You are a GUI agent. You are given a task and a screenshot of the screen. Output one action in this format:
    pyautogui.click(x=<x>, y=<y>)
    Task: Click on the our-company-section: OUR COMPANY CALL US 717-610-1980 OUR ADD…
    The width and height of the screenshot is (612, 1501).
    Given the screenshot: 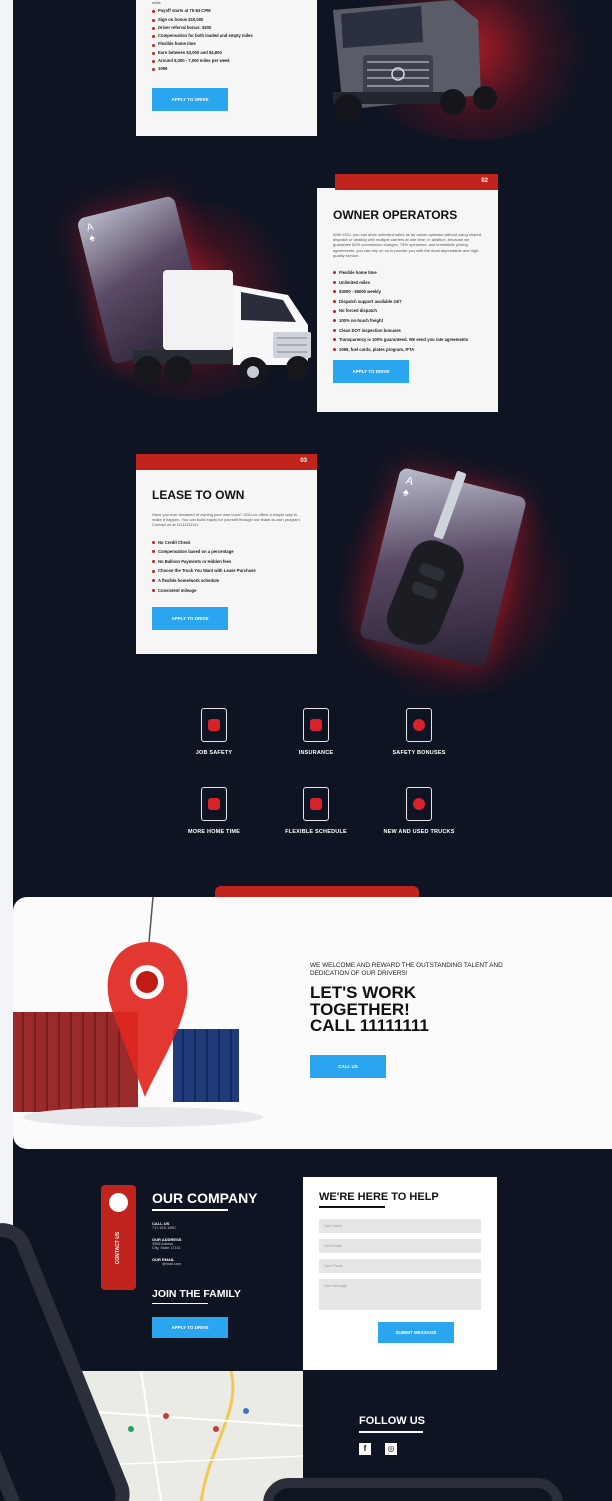 What is the action you would take?
    pyautogui.click(x=227, y=1264)
    